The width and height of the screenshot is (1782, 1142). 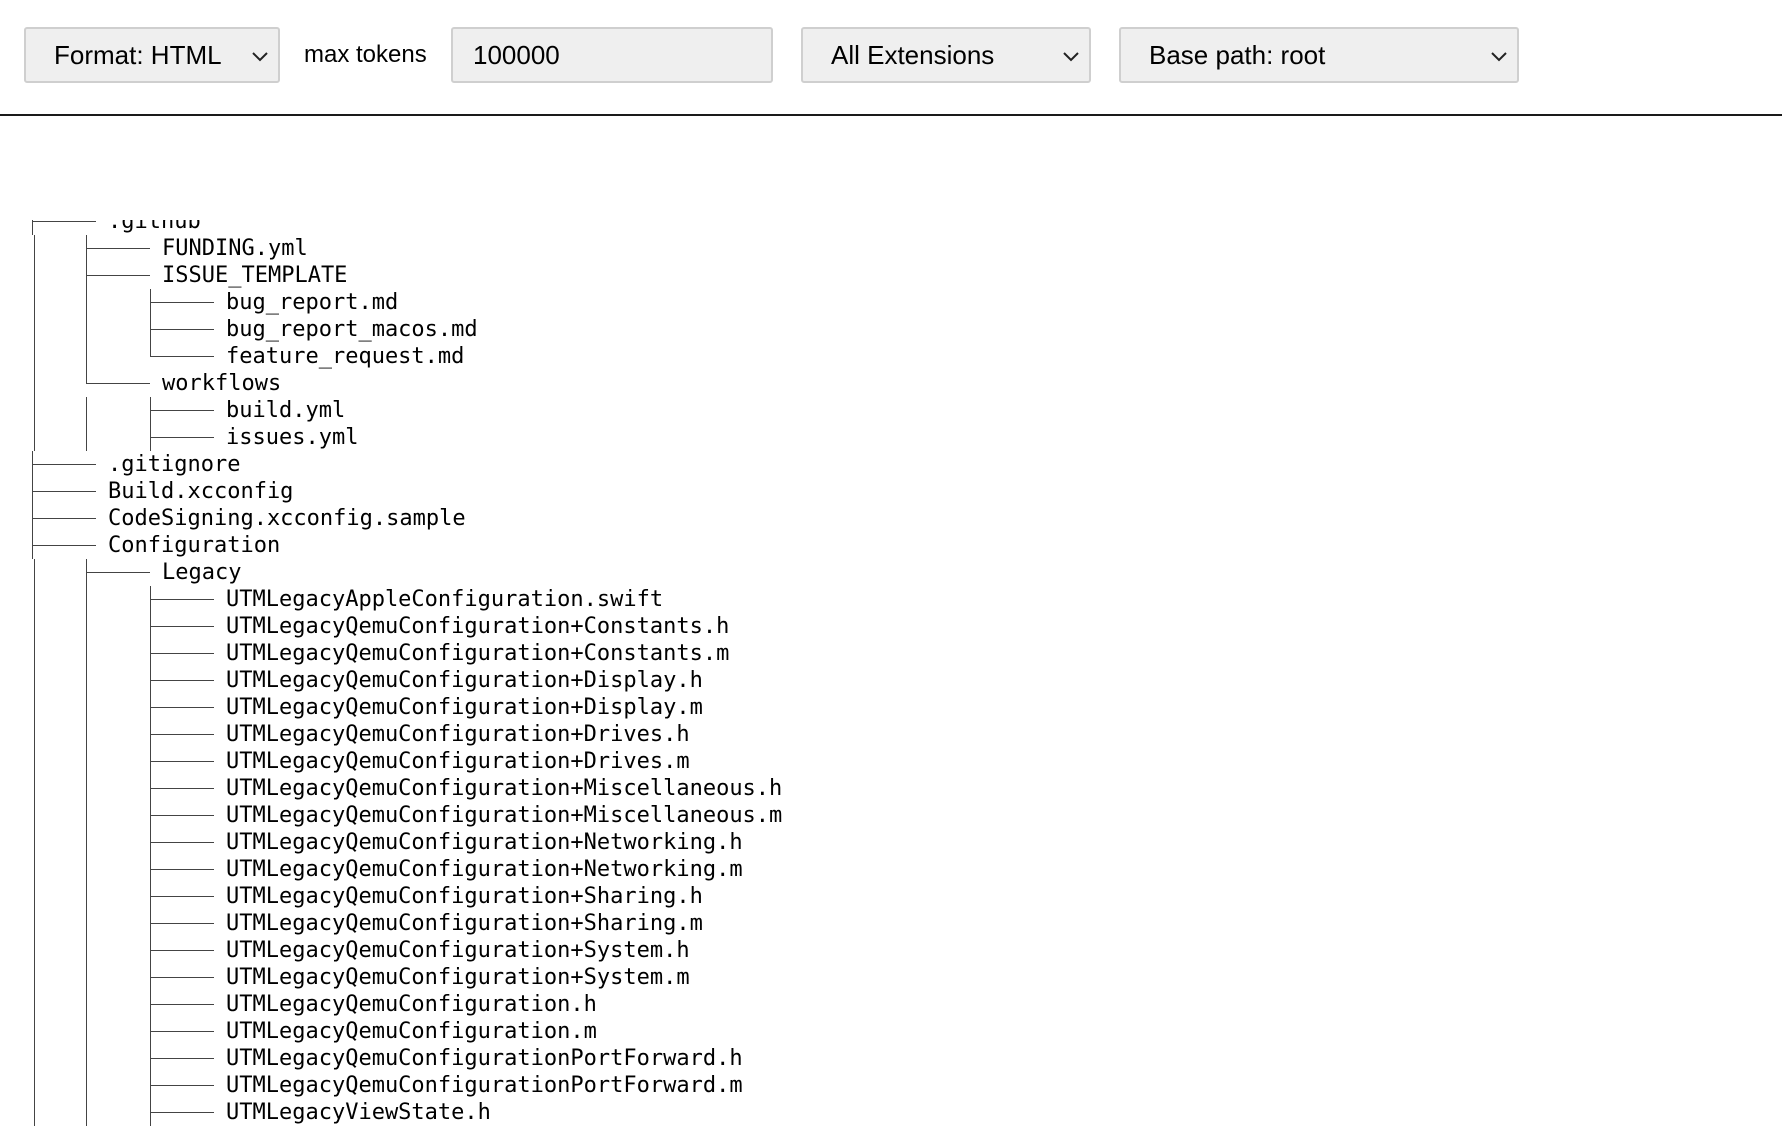 What do you see at coordinates (478, 653) in the screenshot?
I see `tree-item-name: UTMLegacyQemuConfiguration+Constants.m` at bounding box center [478, 653].